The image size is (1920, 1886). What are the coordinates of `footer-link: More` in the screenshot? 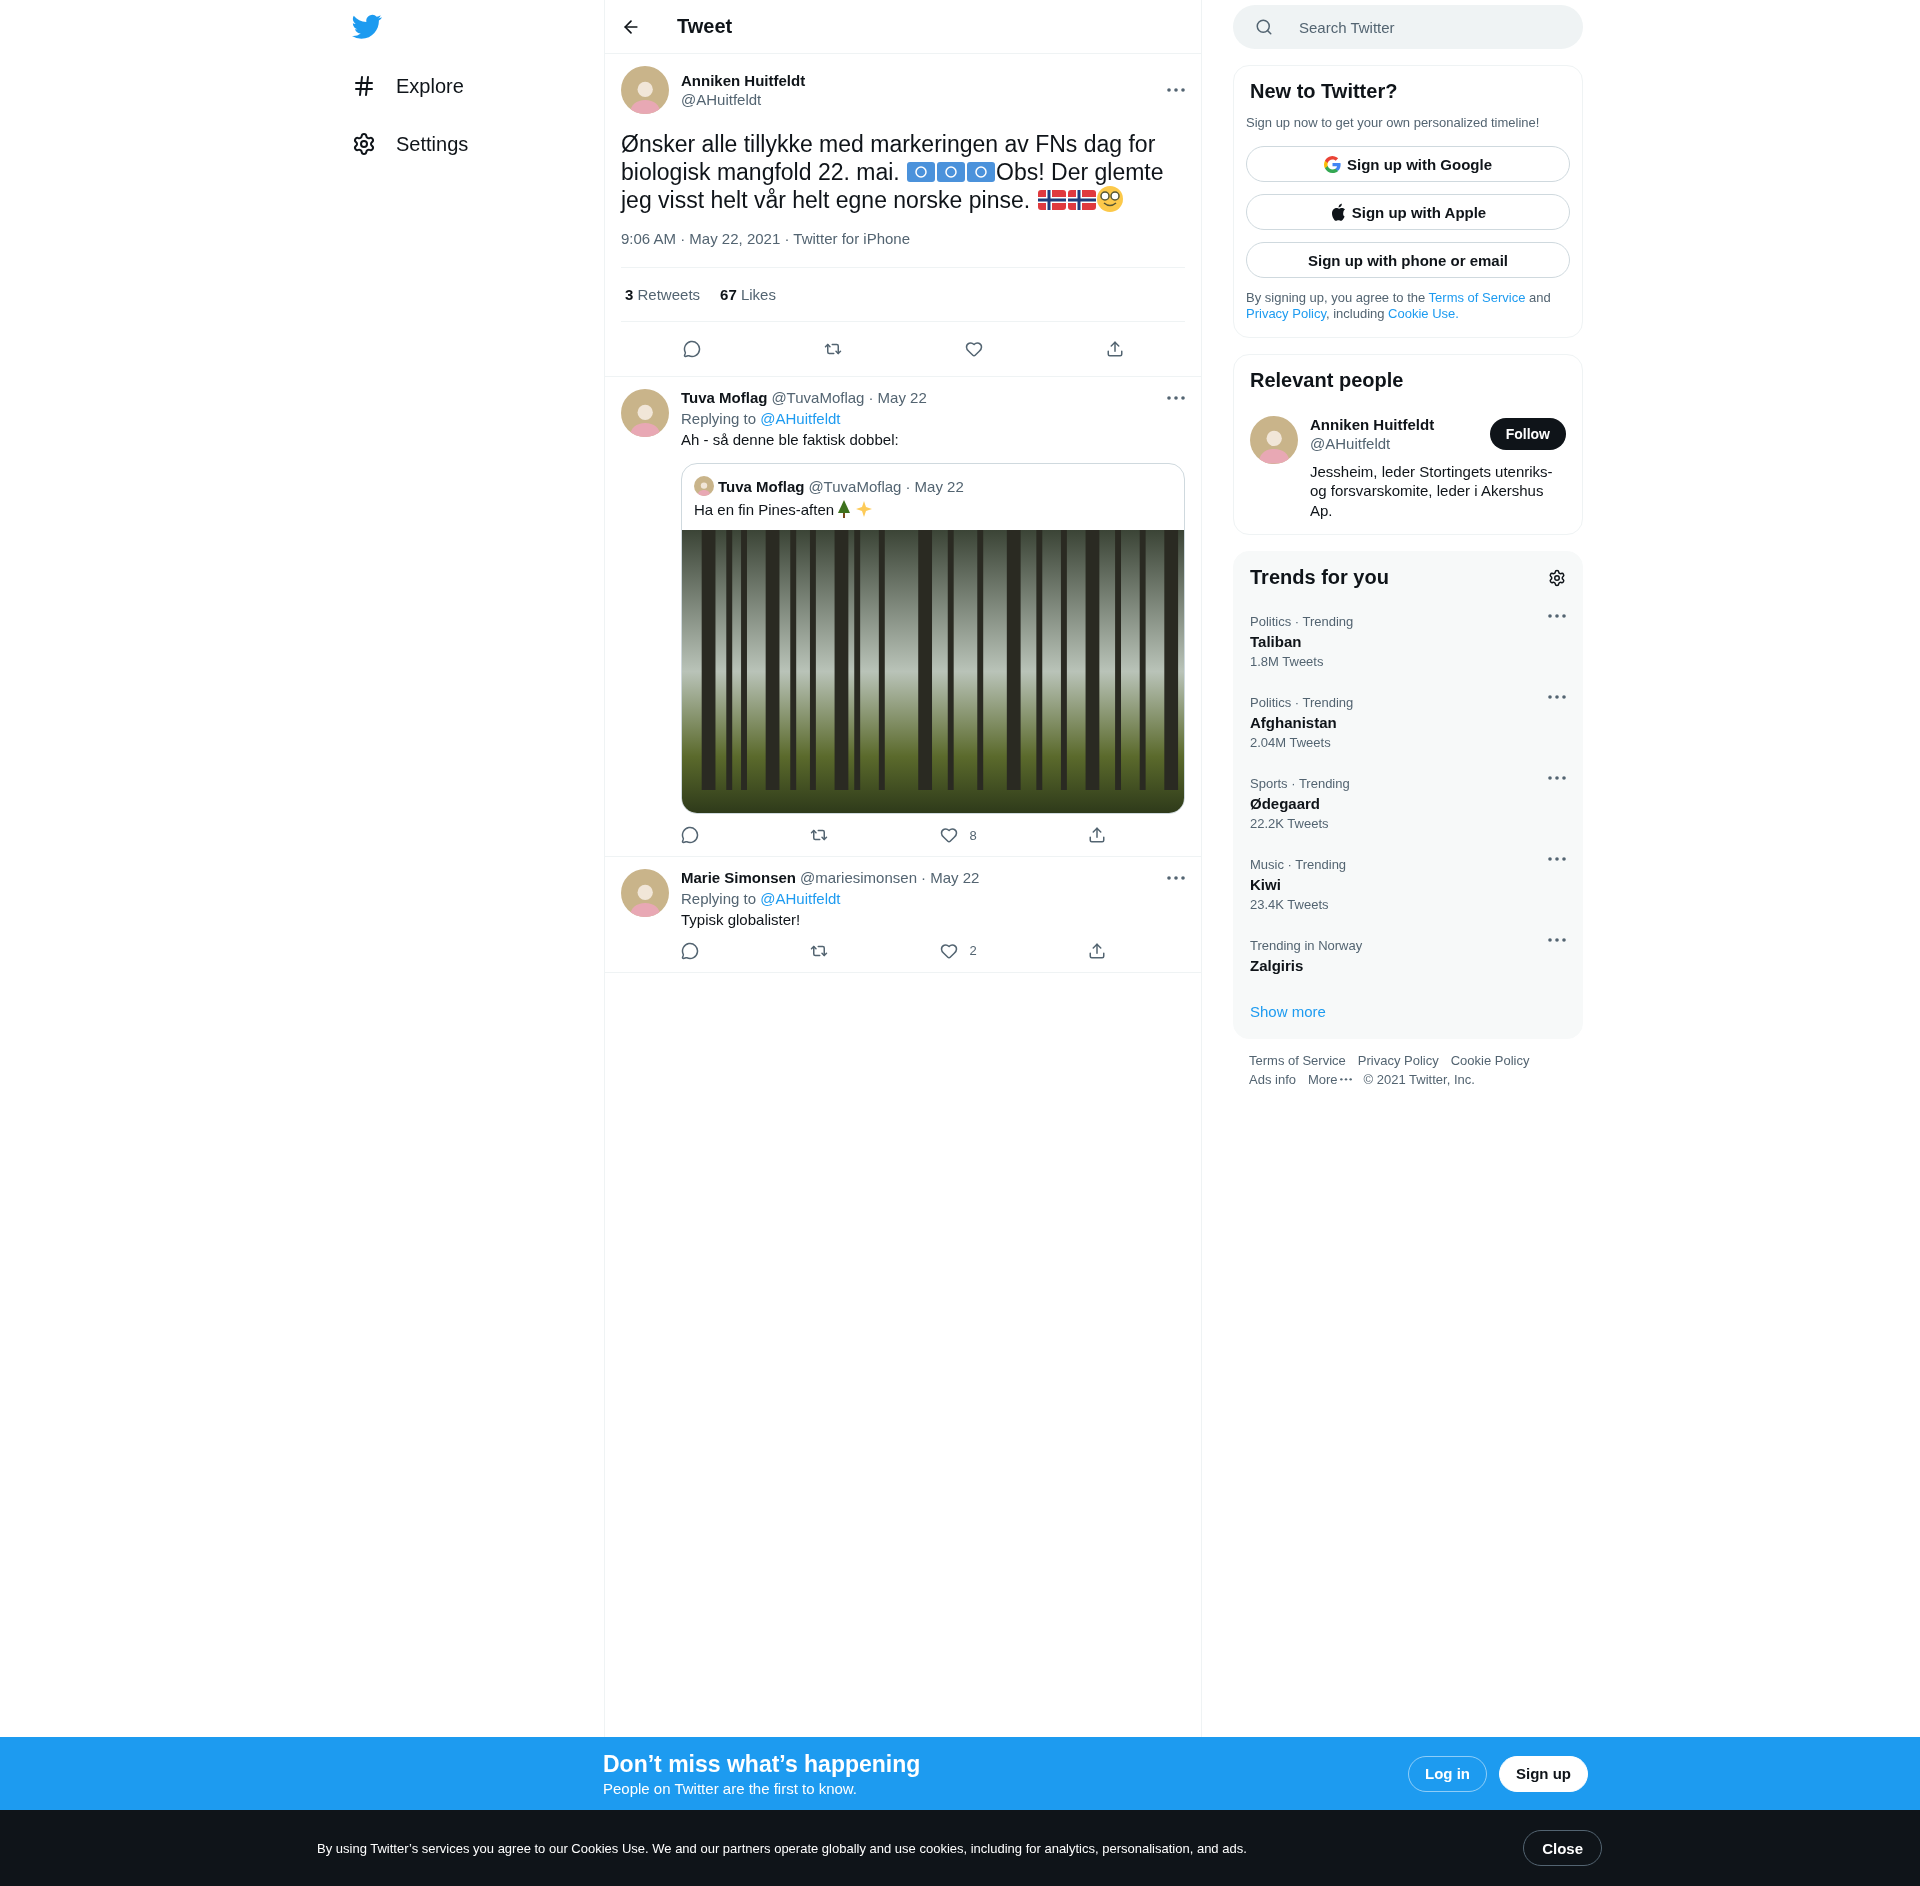 It's located at (1330, 1079).